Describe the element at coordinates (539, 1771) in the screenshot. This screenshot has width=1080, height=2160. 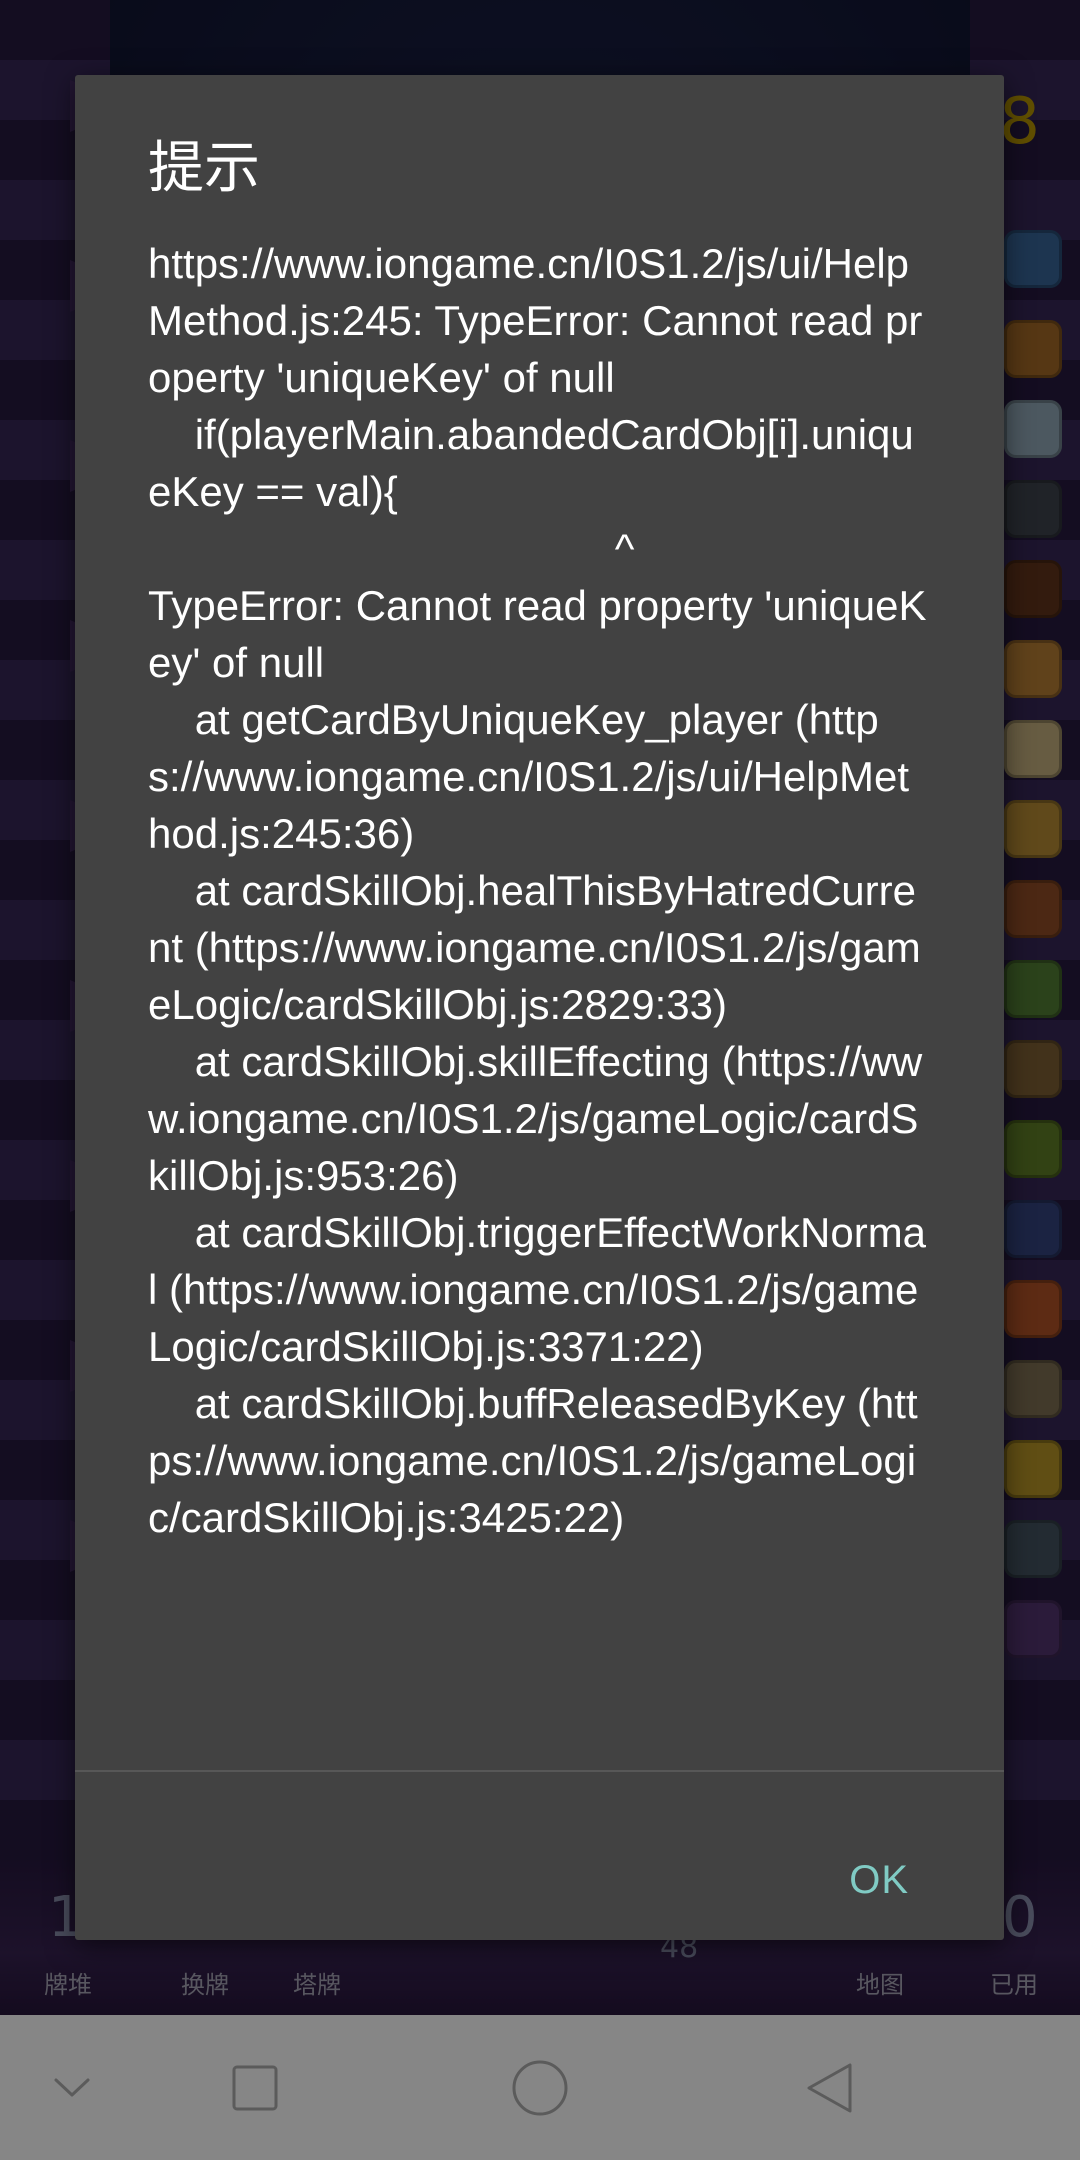
I see `dialog-divider` at that location.